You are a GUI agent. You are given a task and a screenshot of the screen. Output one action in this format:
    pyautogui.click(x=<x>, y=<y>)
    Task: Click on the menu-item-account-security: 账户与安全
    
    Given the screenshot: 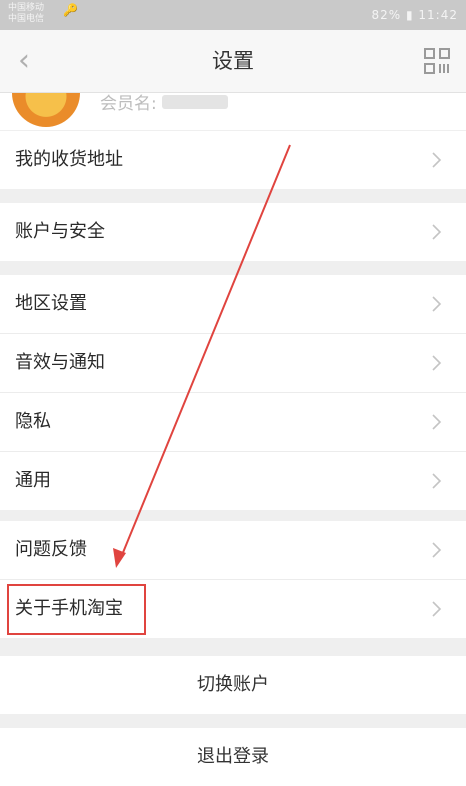 What is the action you would take?
    pyautogui.click(x=233, y=232)
    